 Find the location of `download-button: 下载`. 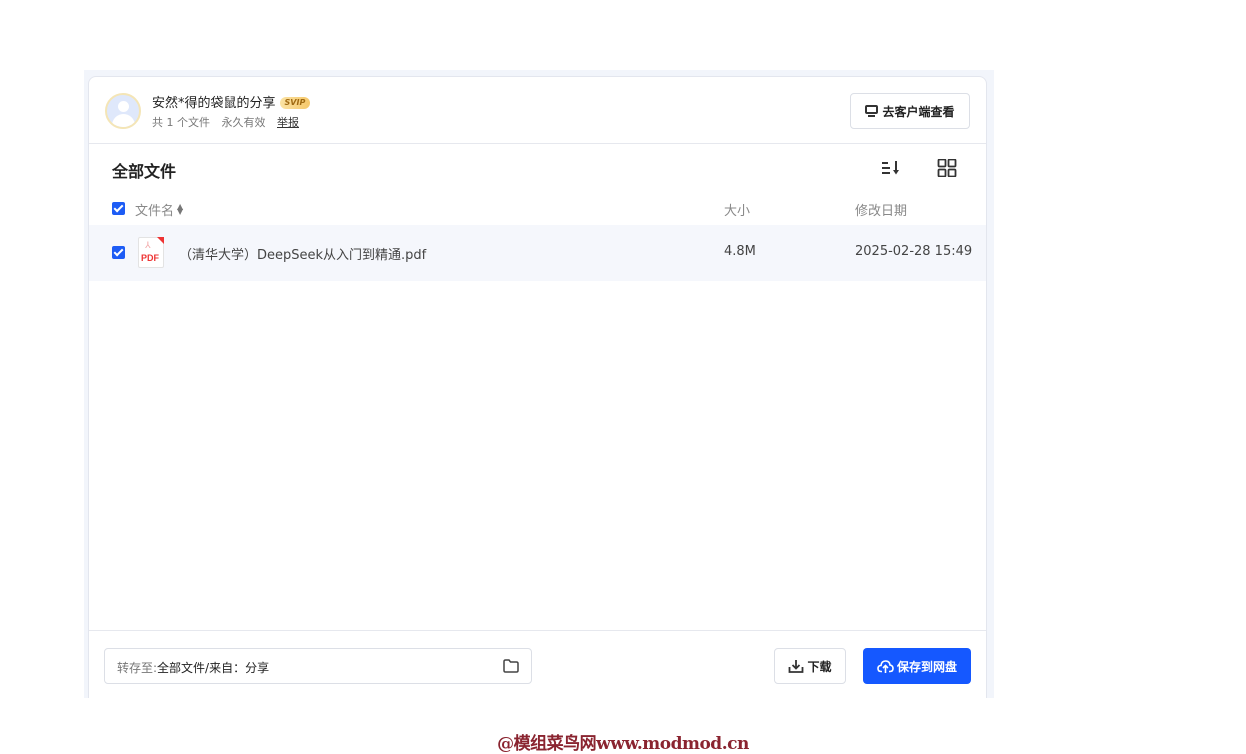

download-button: 下载 is located at coordinates (810, 666).